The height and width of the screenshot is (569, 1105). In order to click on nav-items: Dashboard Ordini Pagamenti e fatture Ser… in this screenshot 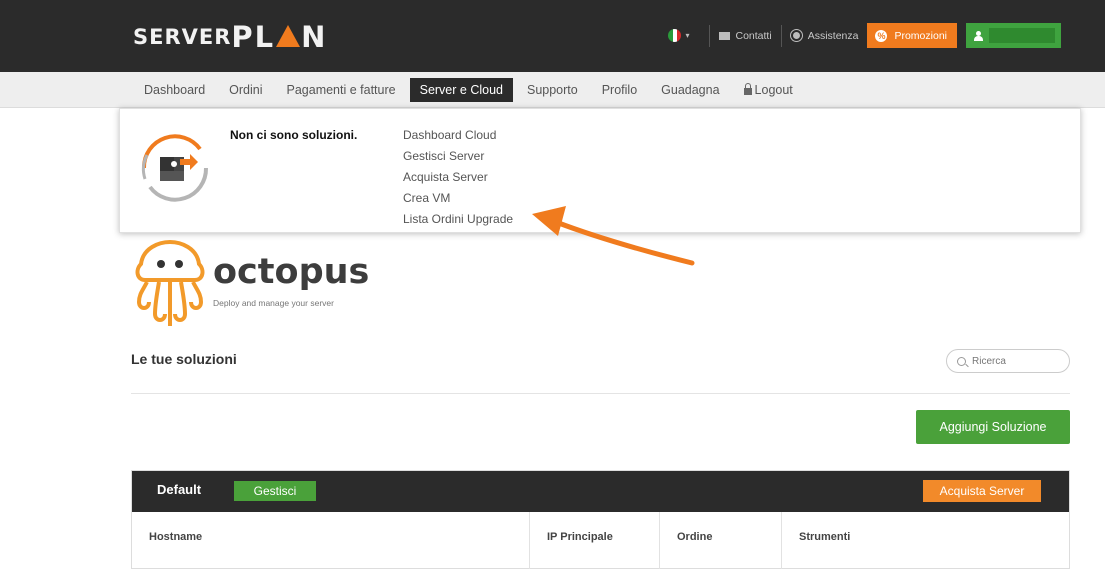, I will do `click(470, 90)`.